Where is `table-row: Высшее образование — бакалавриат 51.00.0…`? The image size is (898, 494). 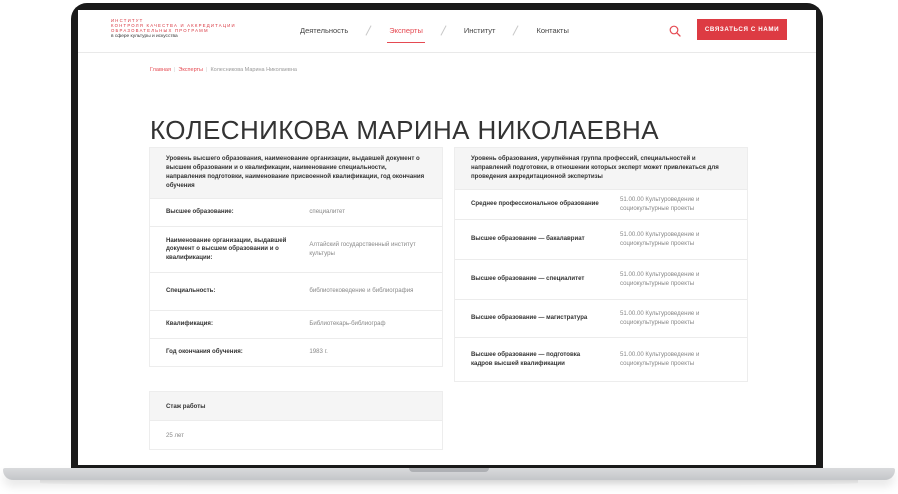
table-row: Высшее образование — бакалавриат 51.00.0… is located at coordinates (601, 239).